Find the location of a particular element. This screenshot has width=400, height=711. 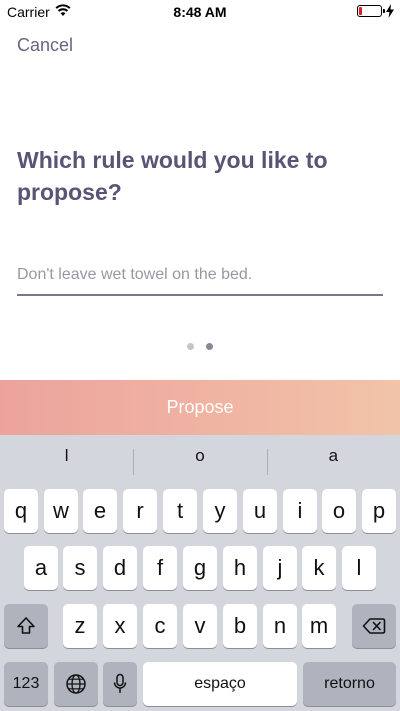

key-r: r is located at coordinates (140, 511).